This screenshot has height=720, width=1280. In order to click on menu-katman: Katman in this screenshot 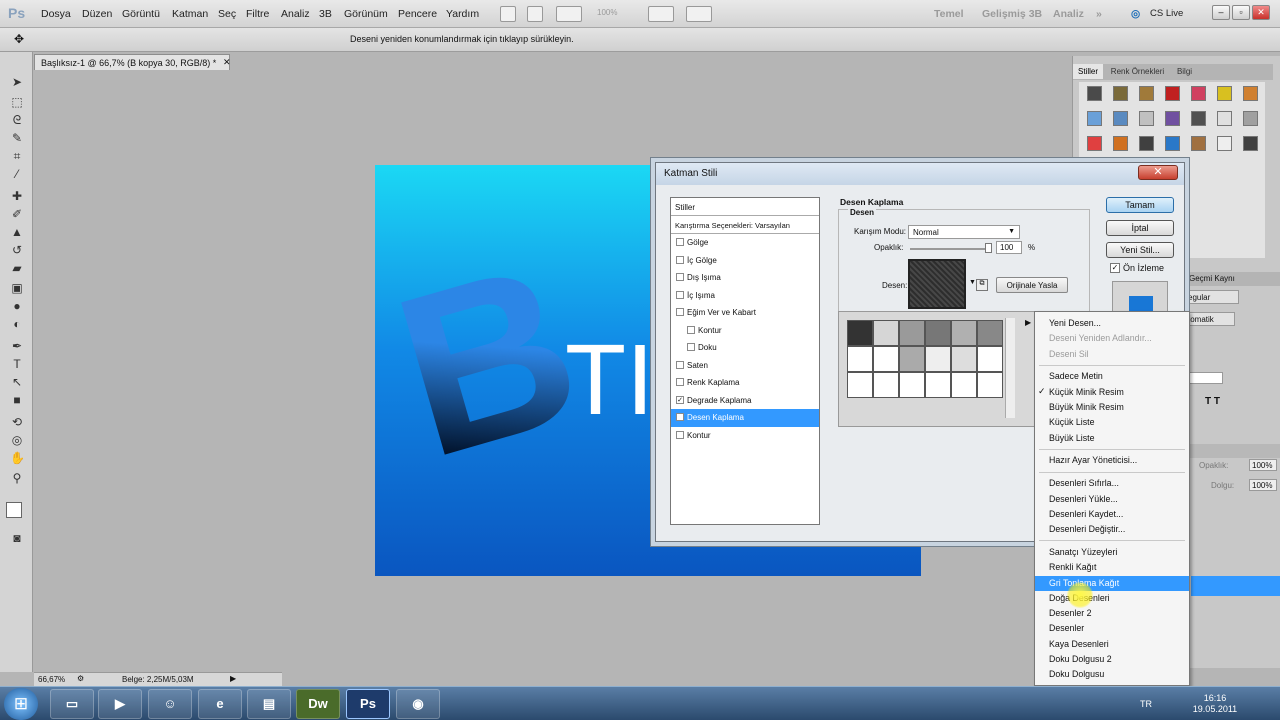, I will do `click(190, 14)`.